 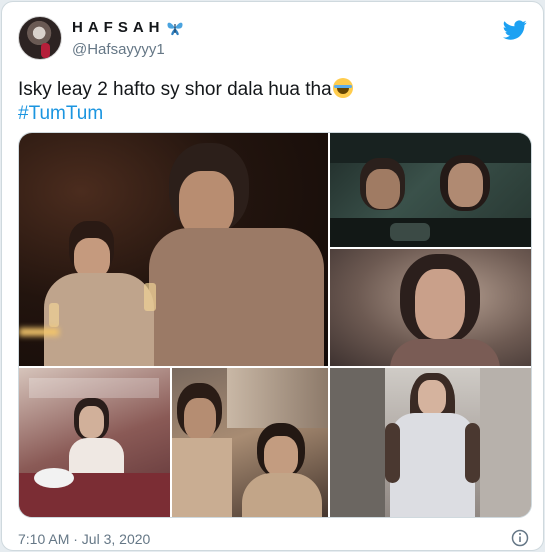 What do you see at coordinates (342, 88) in the screenshot?
I see `tears-of-joy-emoji-icon` at bounding box center [342, 88].